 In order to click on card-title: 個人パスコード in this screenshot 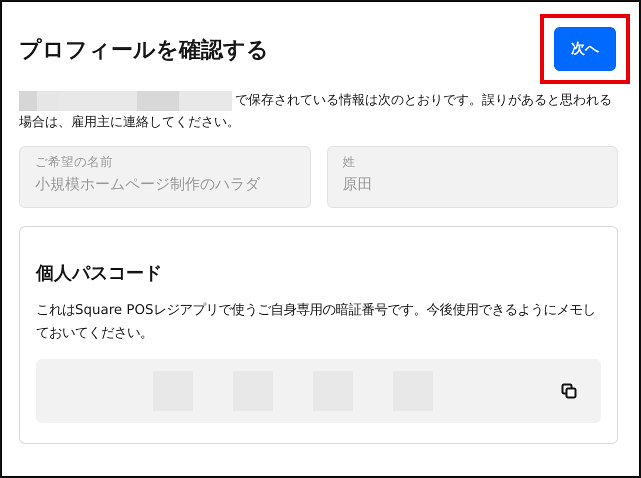, I will do `click(99, 273)`.